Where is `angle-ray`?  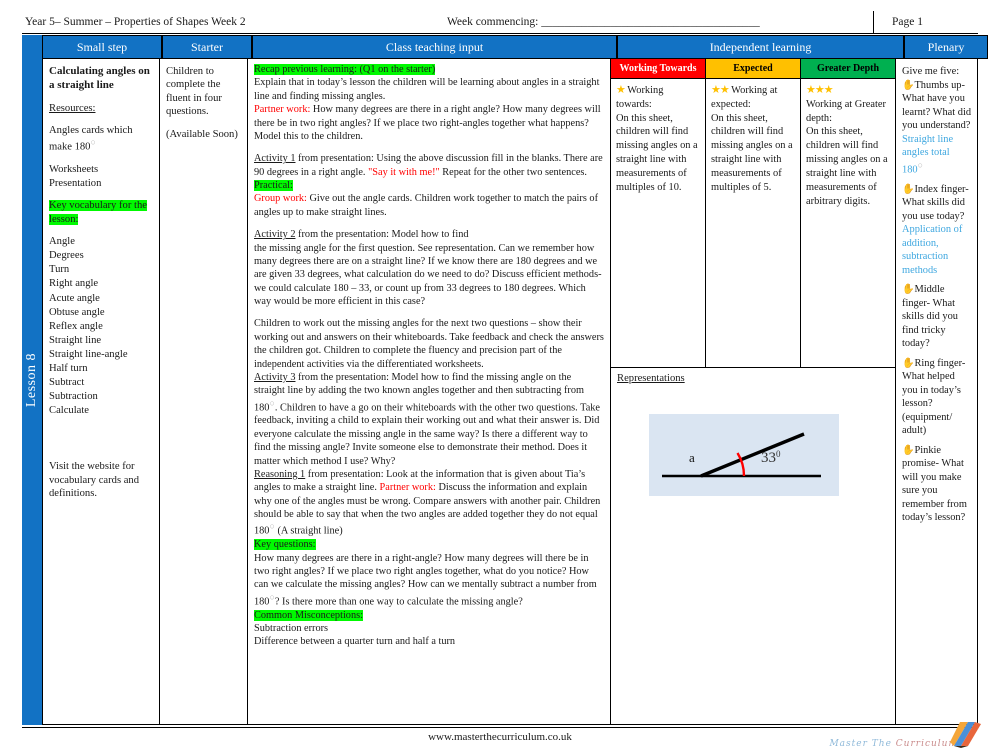
angle-ray is located at coordinates (752, 455).